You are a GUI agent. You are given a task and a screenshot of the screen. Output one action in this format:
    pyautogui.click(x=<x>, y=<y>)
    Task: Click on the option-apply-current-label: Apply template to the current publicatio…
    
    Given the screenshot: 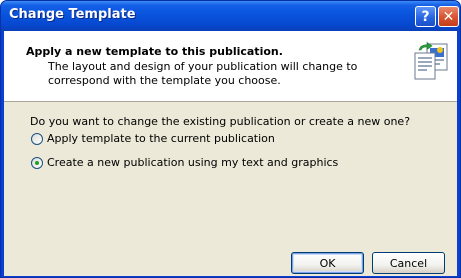 What is the action you would take?
    pyautogui.click(x=161, y=138)
    